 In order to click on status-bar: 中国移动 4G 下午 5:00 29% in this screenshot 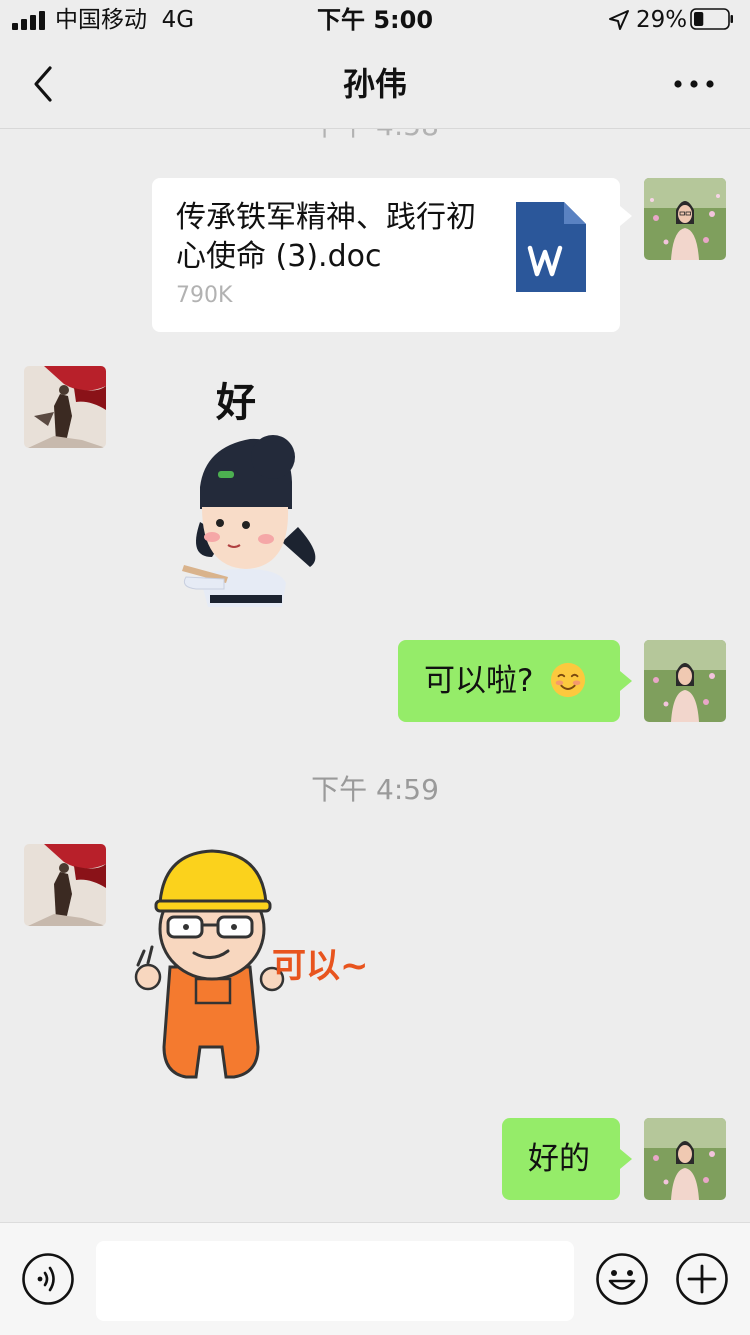, I will do `click(375, 20)`.